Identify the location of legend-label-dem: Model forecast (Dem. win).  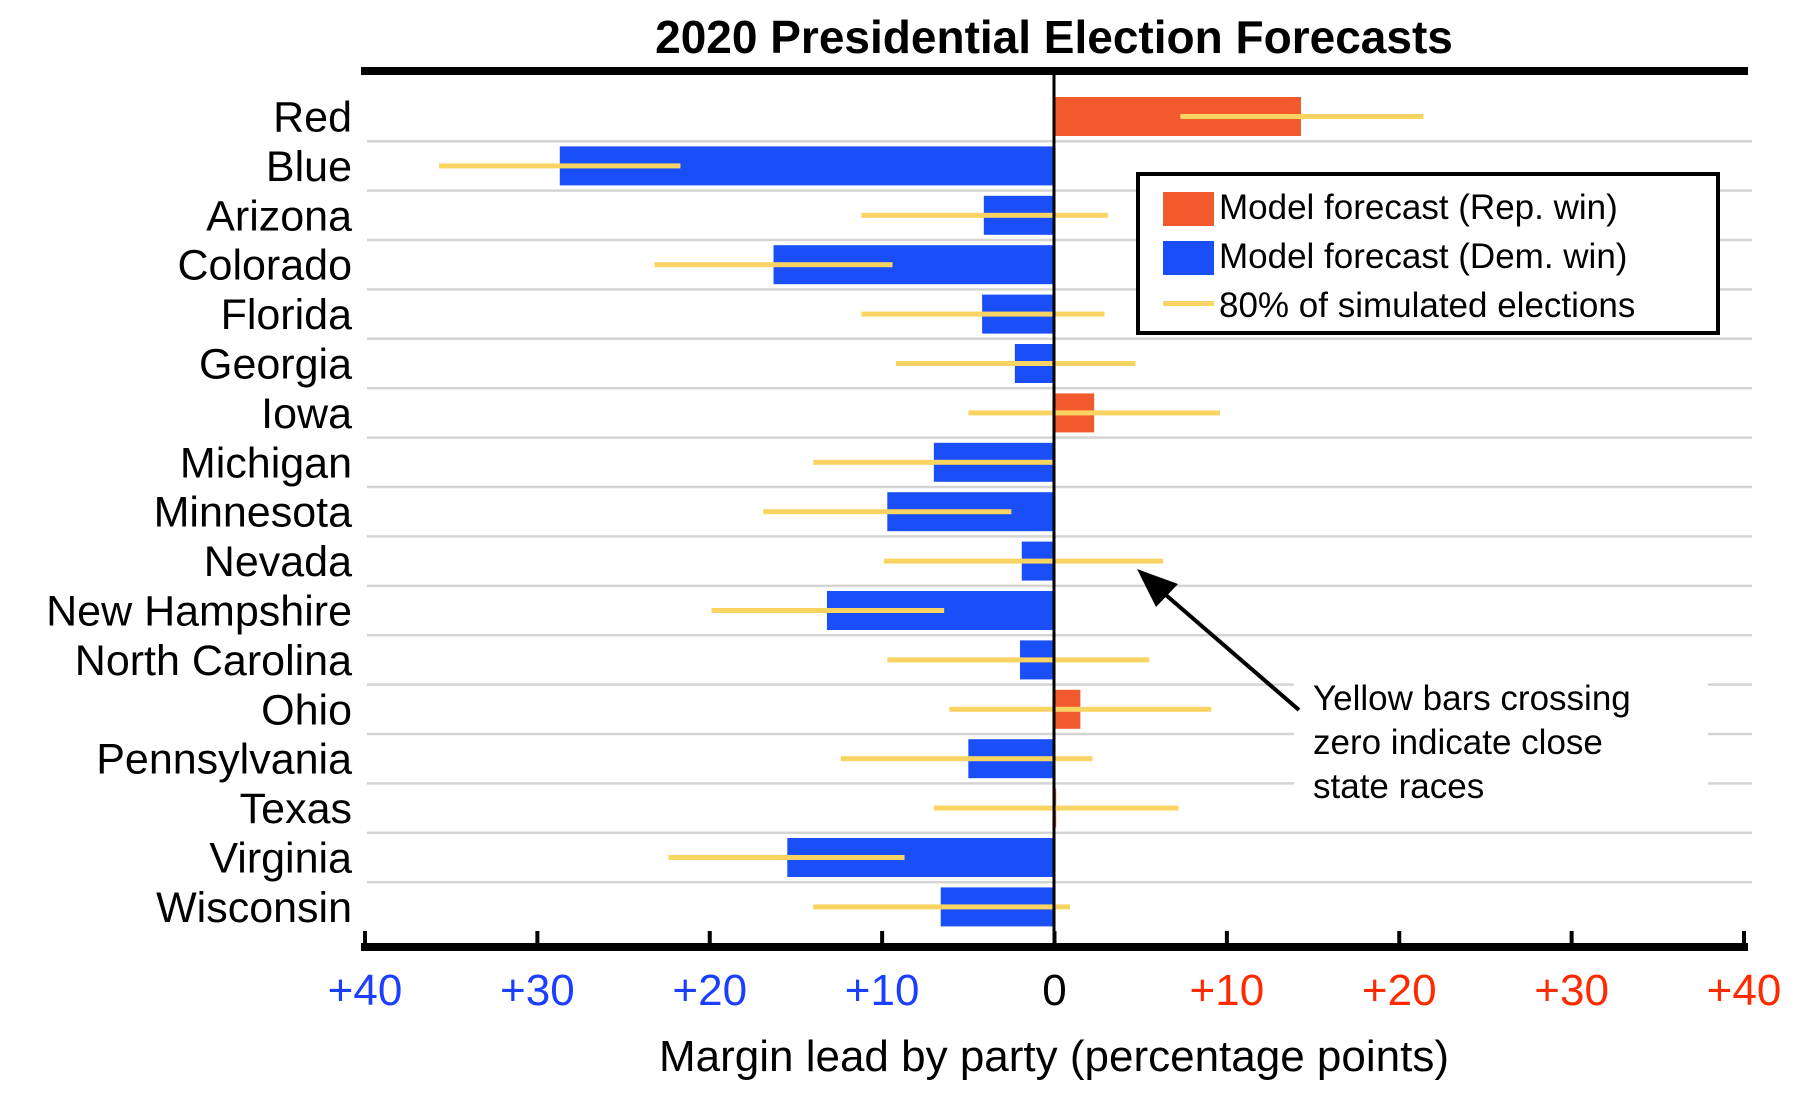
(1423, 256).